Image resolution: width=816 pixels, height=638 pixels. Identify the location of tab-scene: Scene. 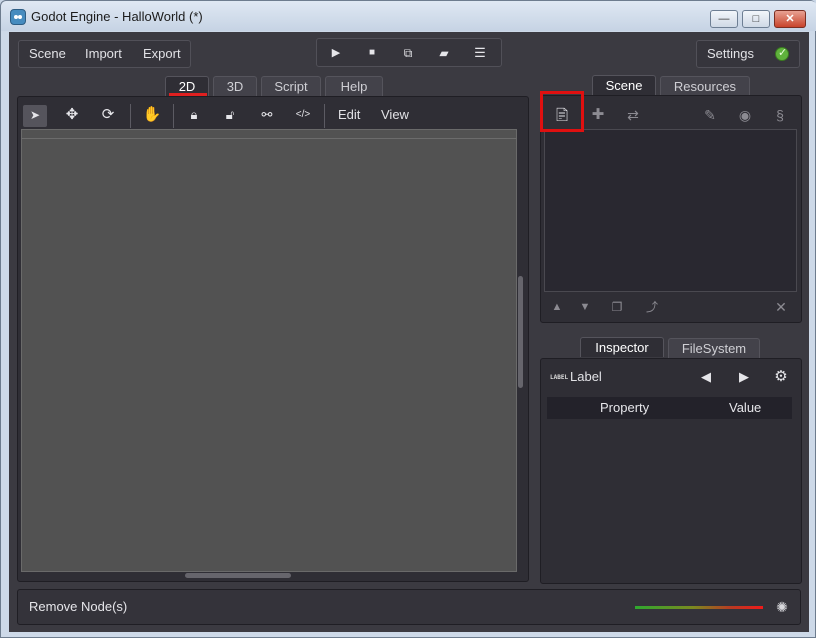
(624, 85).